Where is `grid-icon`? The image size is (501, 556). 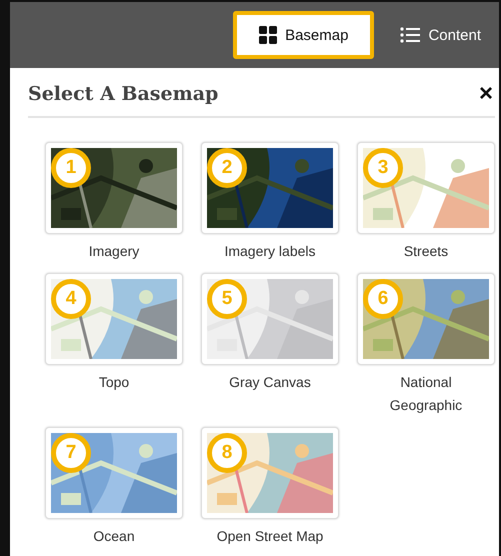
grid-icon is located at coordinates (268, 35).